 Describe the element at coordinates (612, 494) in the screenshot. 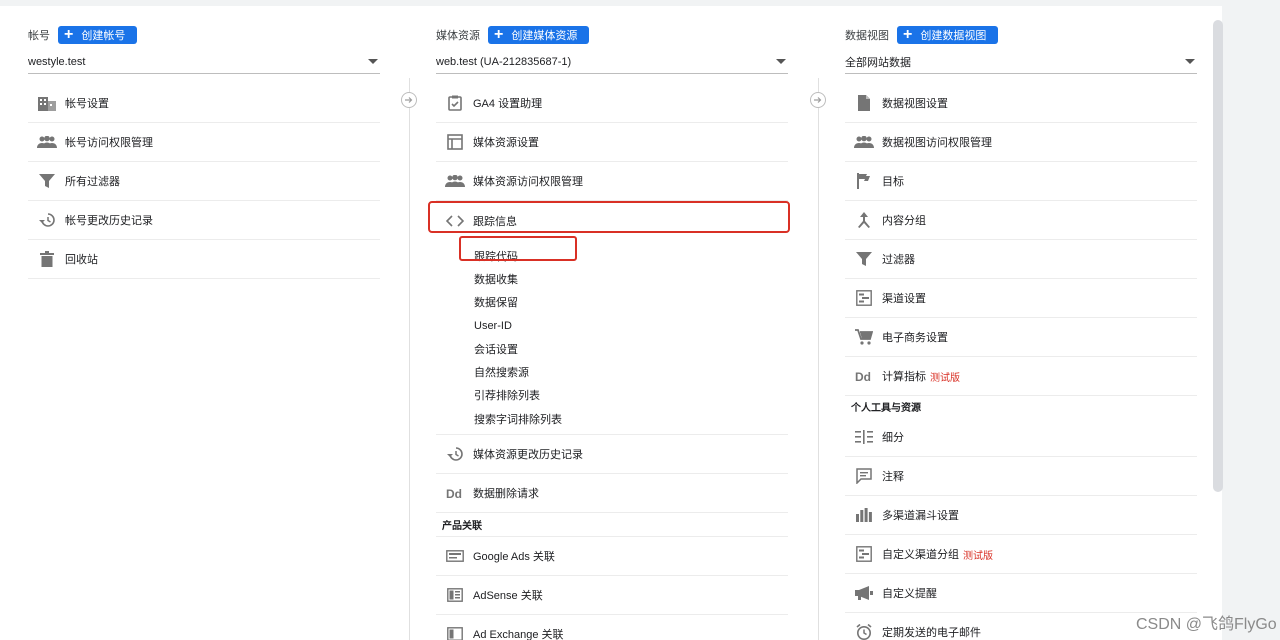

I see `menu-item-data-deletion: Dd 数据删除请求` at that location.